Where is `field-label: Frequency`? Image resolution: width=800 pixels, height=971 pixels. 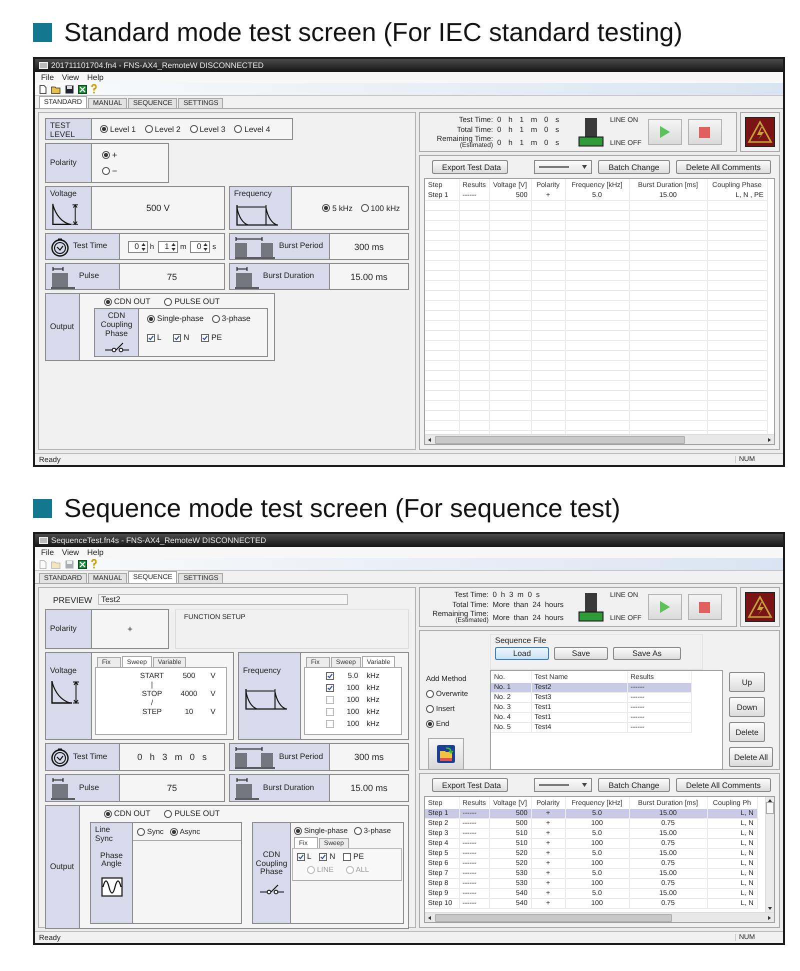
field-label: Frequency is located at coordinates (262, 671).